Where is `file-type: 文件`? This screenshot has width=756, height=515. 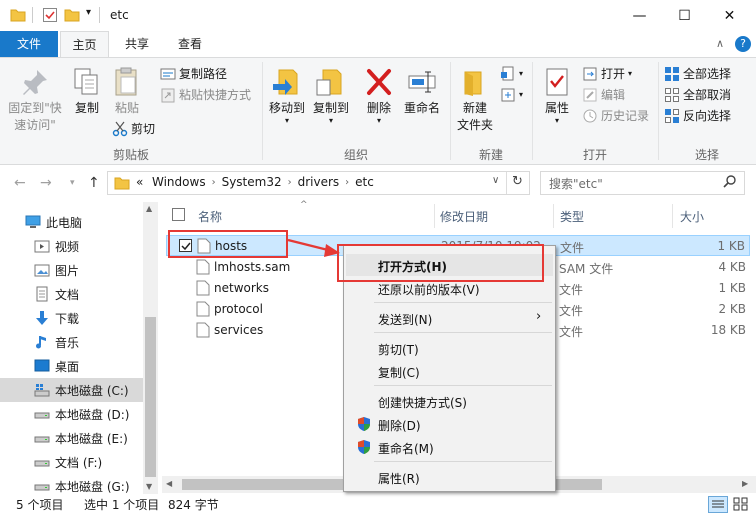
file-type: 文件 is located at coordinates (571, 311).